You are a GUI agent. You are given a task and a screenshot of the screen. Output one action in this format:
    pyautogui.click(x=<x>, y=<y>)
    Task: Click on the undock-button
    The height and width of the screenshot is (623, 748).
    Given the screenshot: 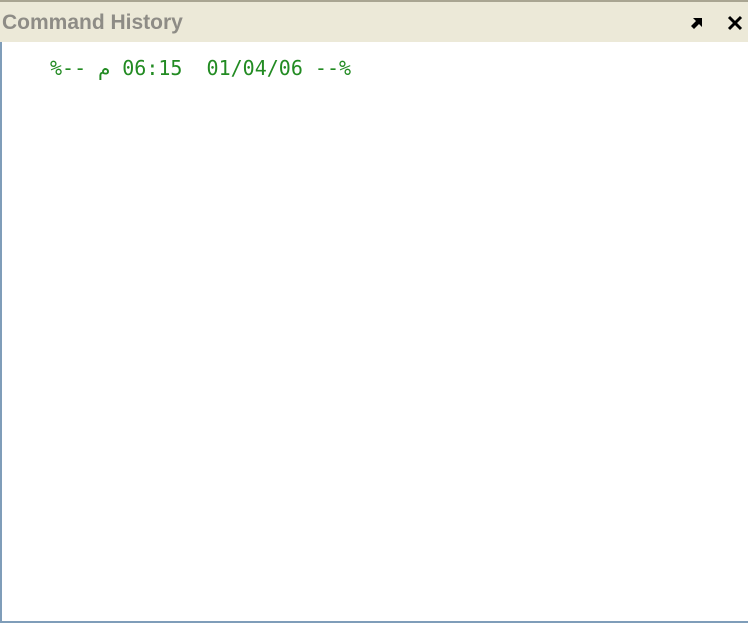 What is the action you would take?
    pyautogui.click(x=697, y=23)
    